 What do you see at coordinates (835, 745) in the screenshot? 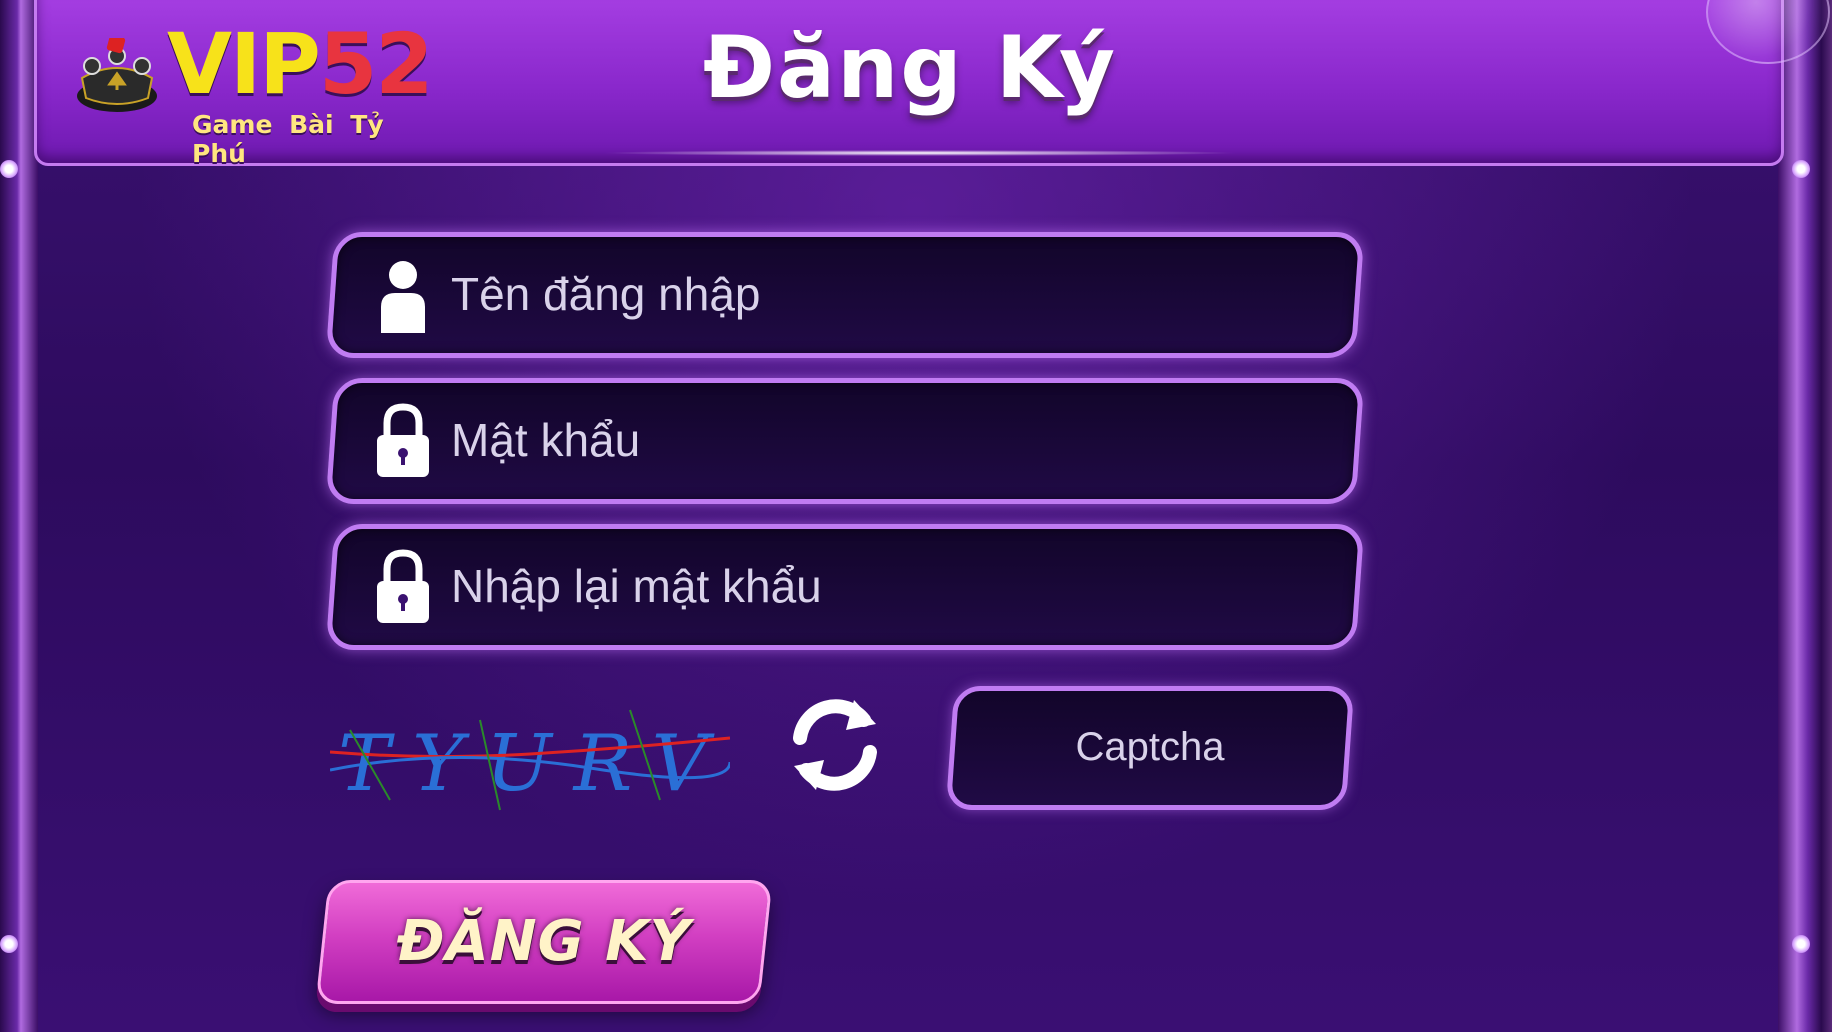
I see `refresh-icon` at bounding box center [835, 745].